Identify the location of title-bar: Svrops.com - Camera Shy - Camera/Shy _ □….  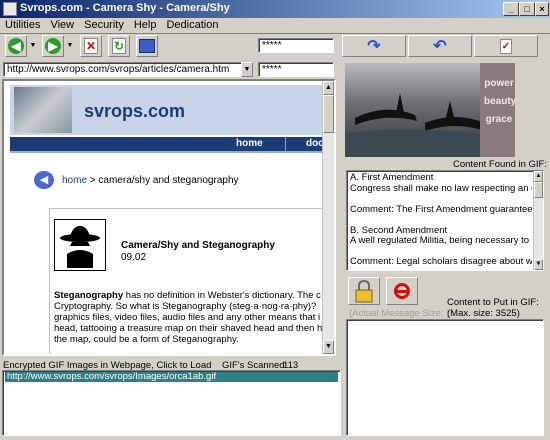
(275, 9).